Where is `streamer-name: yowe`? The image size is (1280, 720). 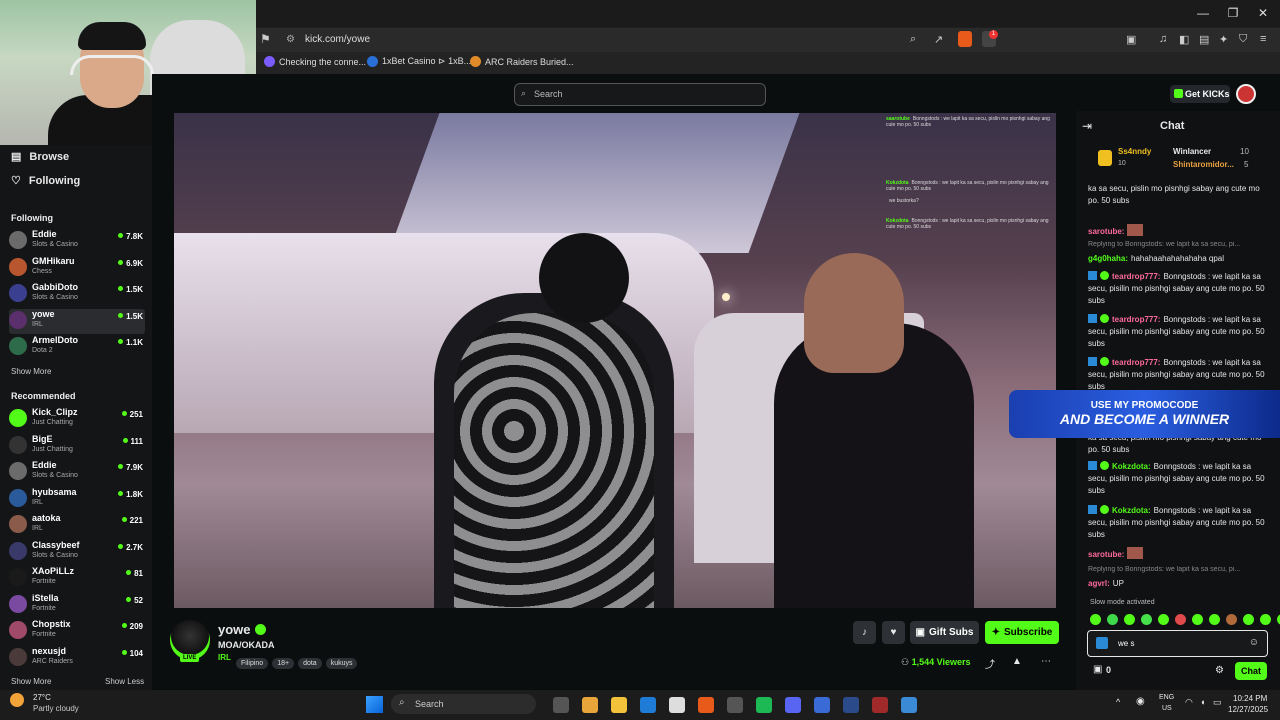
streamer-name: yowe is located at coordinates (234, 629).